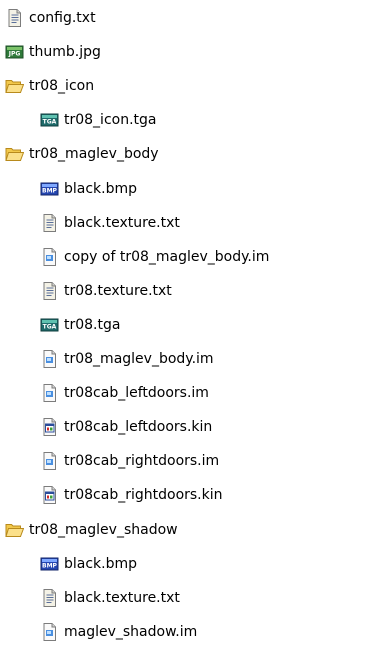 The image size is (371, 655). What do you see at coordinates (62, 86) in the screenshot?
I see `tree-item-label: tr08_icon` at bounding box center [62, 86].